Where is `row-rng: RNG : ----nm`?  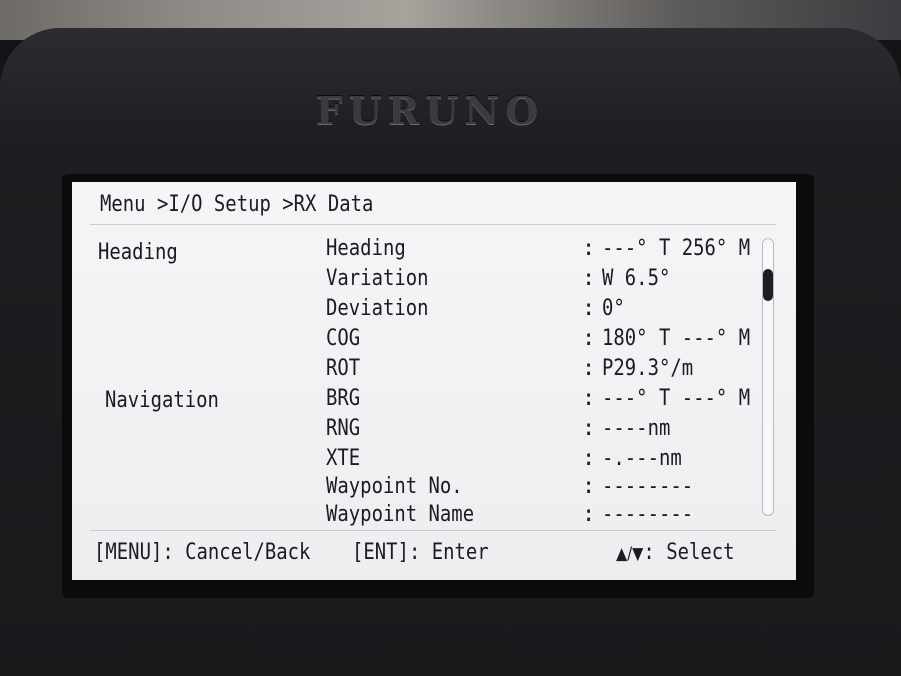
row-rng: RNG : ----nm is located at coordinates (422, 431).